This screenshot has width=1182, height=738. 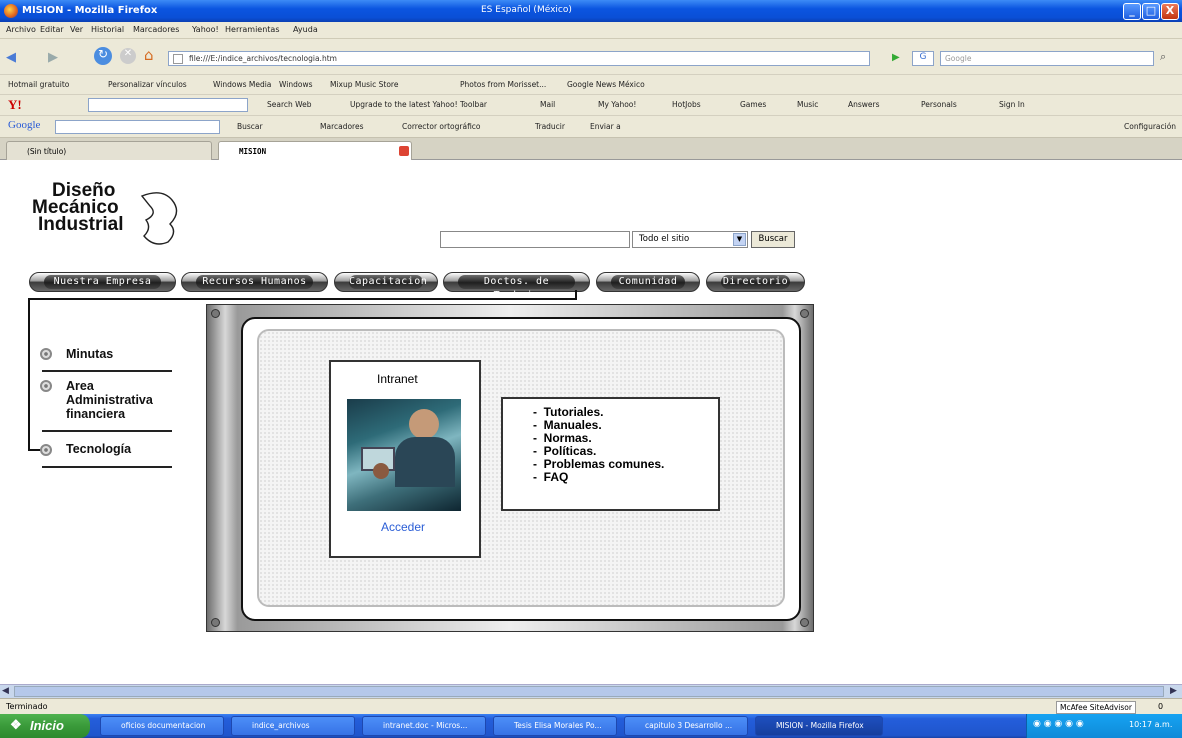 What do you see at coordinates (1173, 691) in the screenshot?
I see `scroll-right-icon: ▶` at bounding box center [1173, 691].